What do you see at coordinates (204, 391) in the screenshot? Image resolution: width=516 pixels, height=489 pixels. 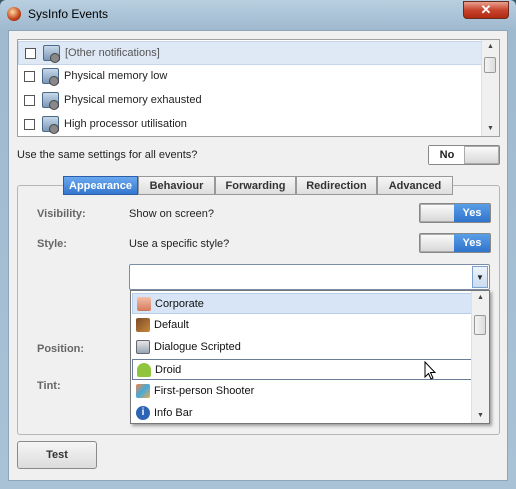 I see `style-option-label: First-person Shooter` at bounding box center [204, 391].